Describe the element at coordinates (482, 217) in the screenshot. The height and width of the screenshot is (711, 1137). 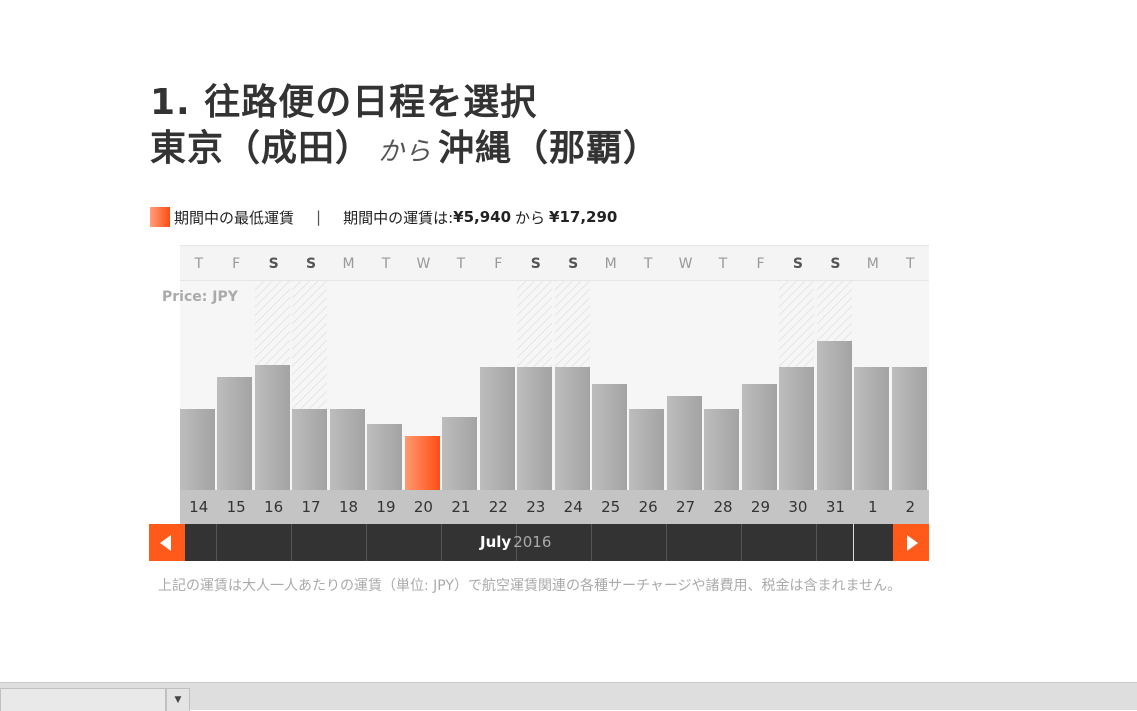
I see `fare-range-min: ¥5,940` at that location.